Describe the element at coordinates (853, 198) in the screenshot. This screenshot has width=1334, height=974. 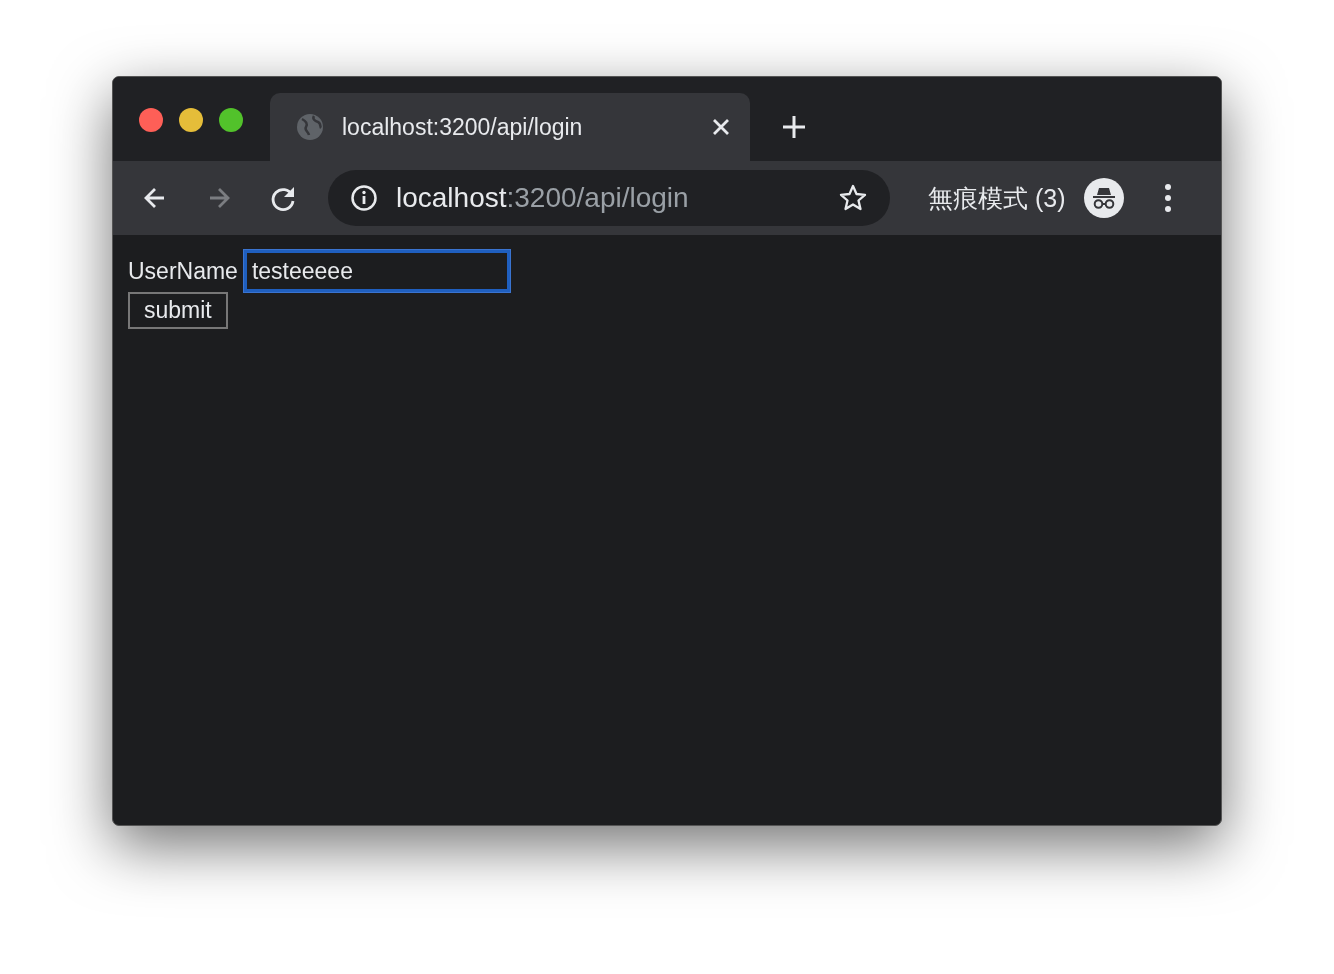
I see `star-icon` at that location.